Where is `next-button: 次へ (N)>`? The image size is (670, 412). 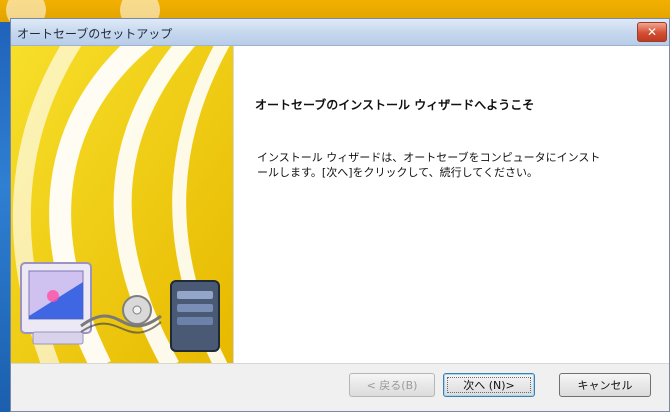 next-button: 次へ (N)> is located at coordinates (489, 385).